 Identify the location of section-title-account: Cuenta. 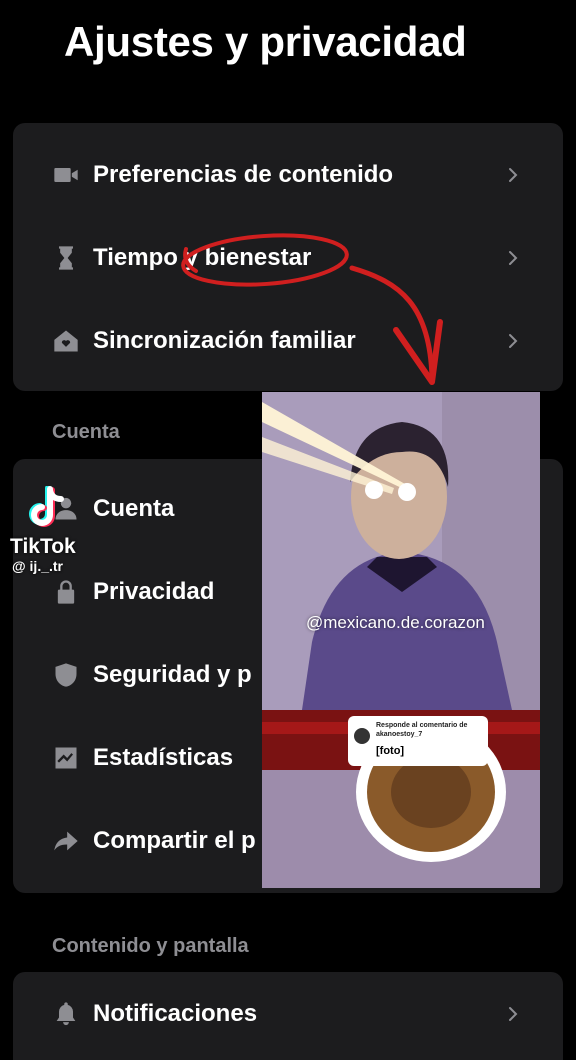
(86, 432).